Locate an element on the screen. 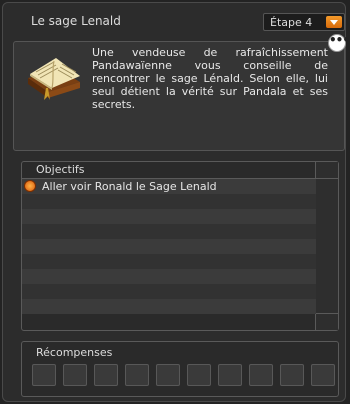 This screenshot has height=404, width=350. objectives-title: Objectifs is located at coordinates (60, 169).